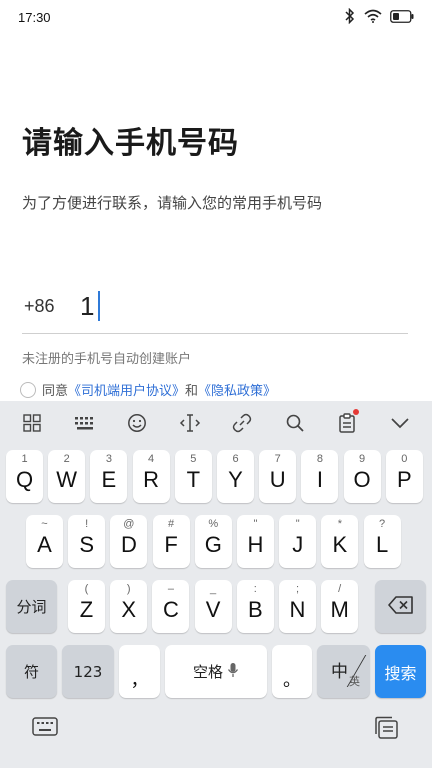  I want to click on space-key: 空格, so click(216, 671).